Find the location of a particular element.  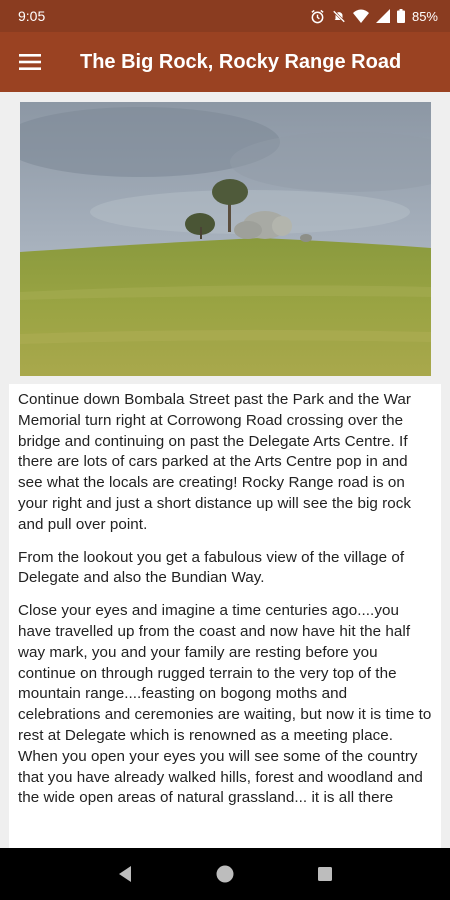

wifi-icon is located at coordinates (360, 16).